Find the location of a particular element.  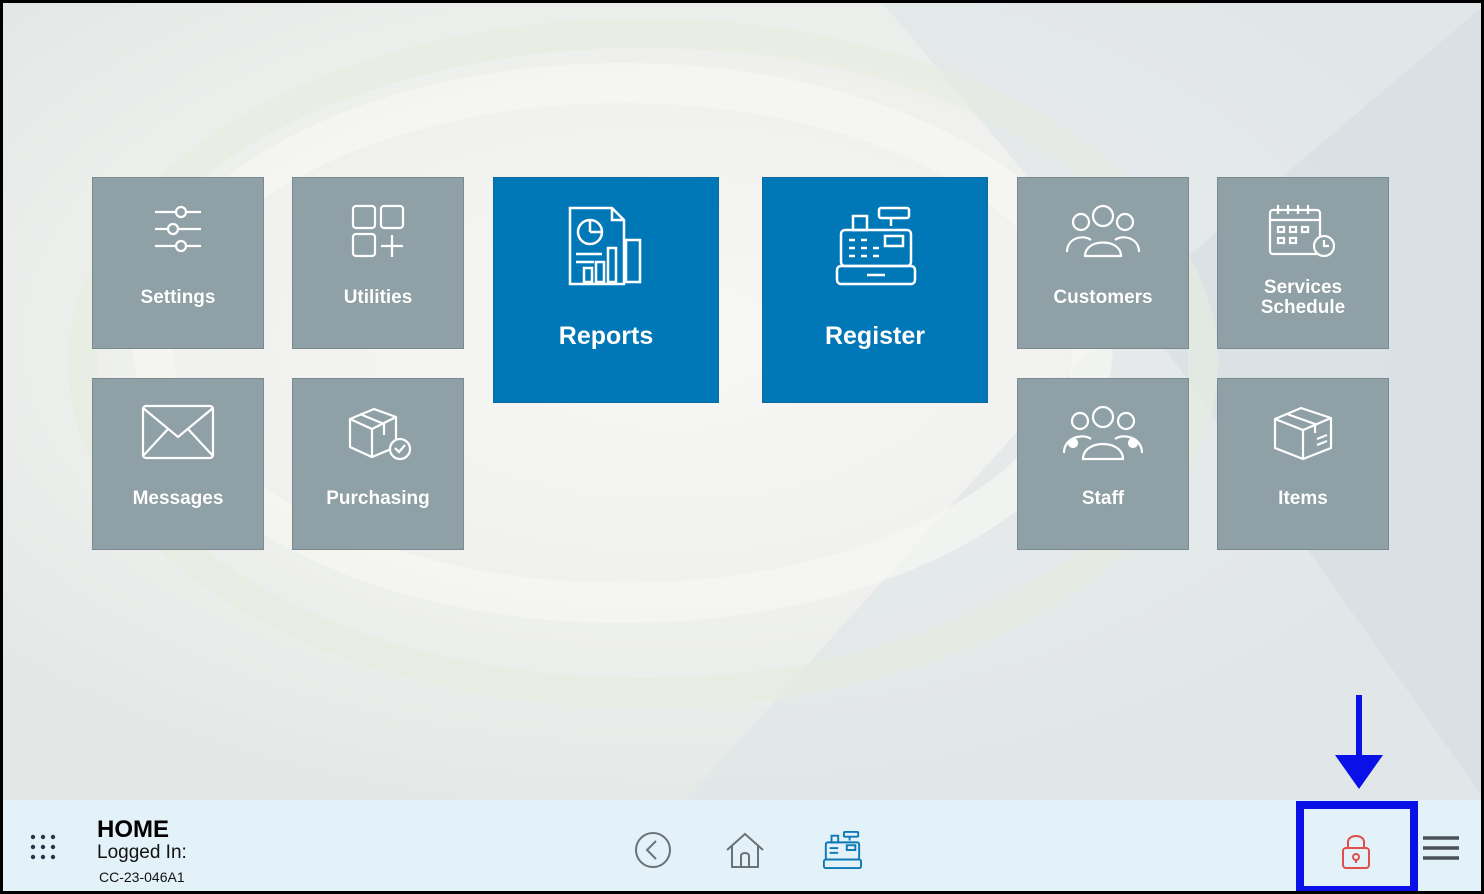

customers-group-icon is located at coordinates (1103, 231).